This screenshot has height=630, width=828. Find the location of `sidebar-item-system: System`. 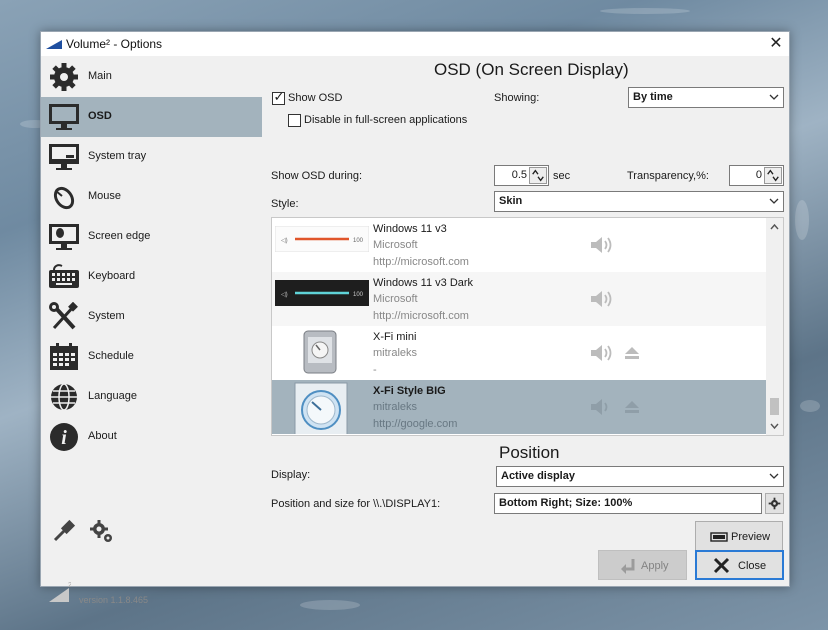

sidebar-item-system: System is located at coordinates (151, 317).